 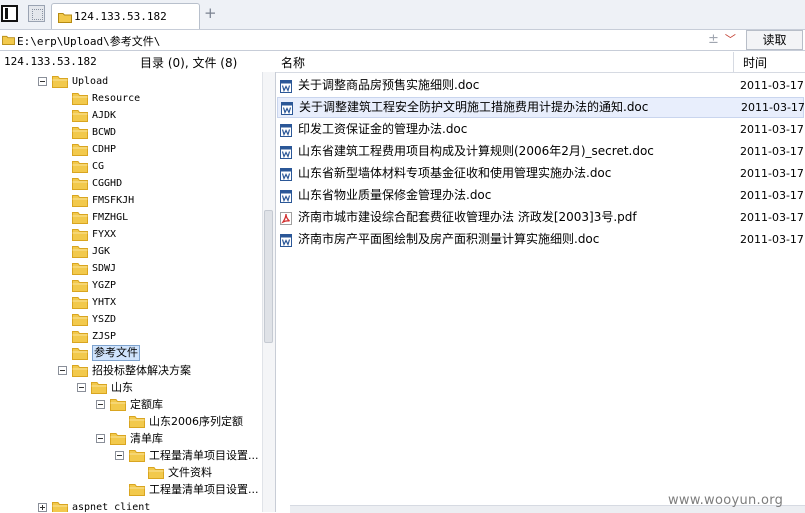 I want to click on tree-item: 清单库, so click(x=131, y=438).